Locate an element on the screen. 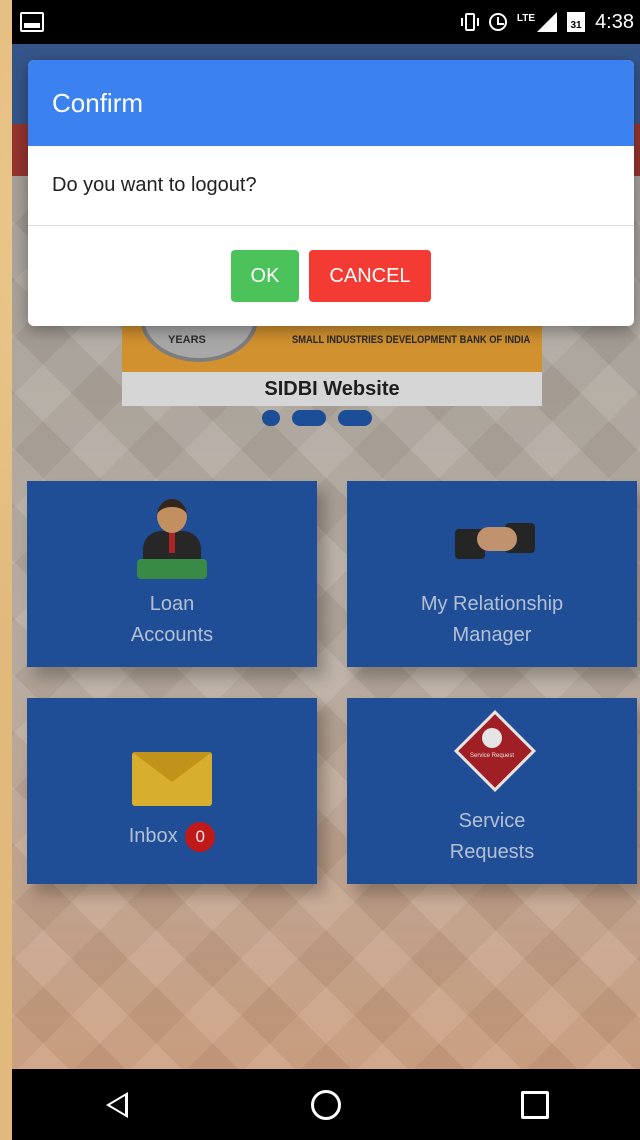 The image size is (640, 1140). clock: 4:38 is located at coordinates (614, 21).